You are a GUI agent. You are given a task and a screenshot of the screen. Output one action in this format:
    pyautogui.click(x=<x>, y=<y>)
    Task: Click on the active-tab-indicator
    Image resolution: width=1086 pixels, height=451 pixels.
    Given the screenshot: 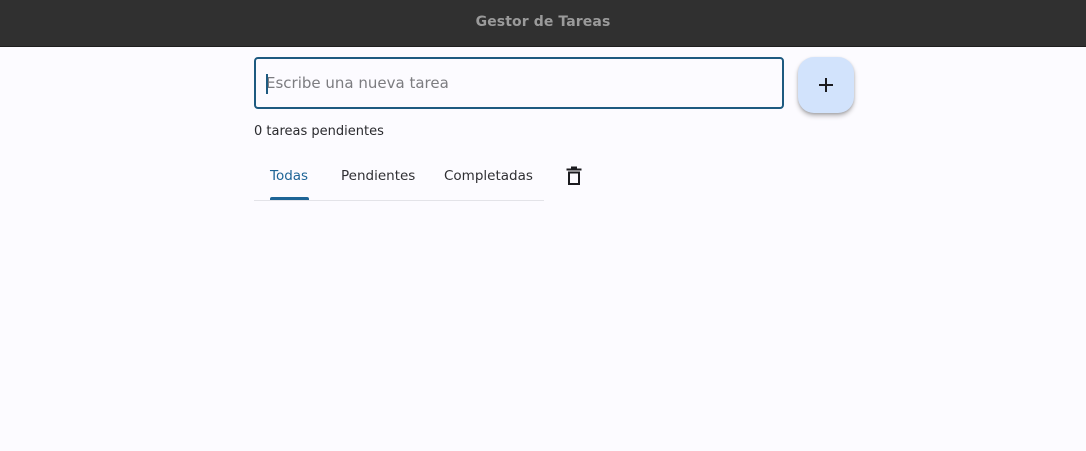 What is the action you would take?
    pyautogui.click(x=289, y=198)
    